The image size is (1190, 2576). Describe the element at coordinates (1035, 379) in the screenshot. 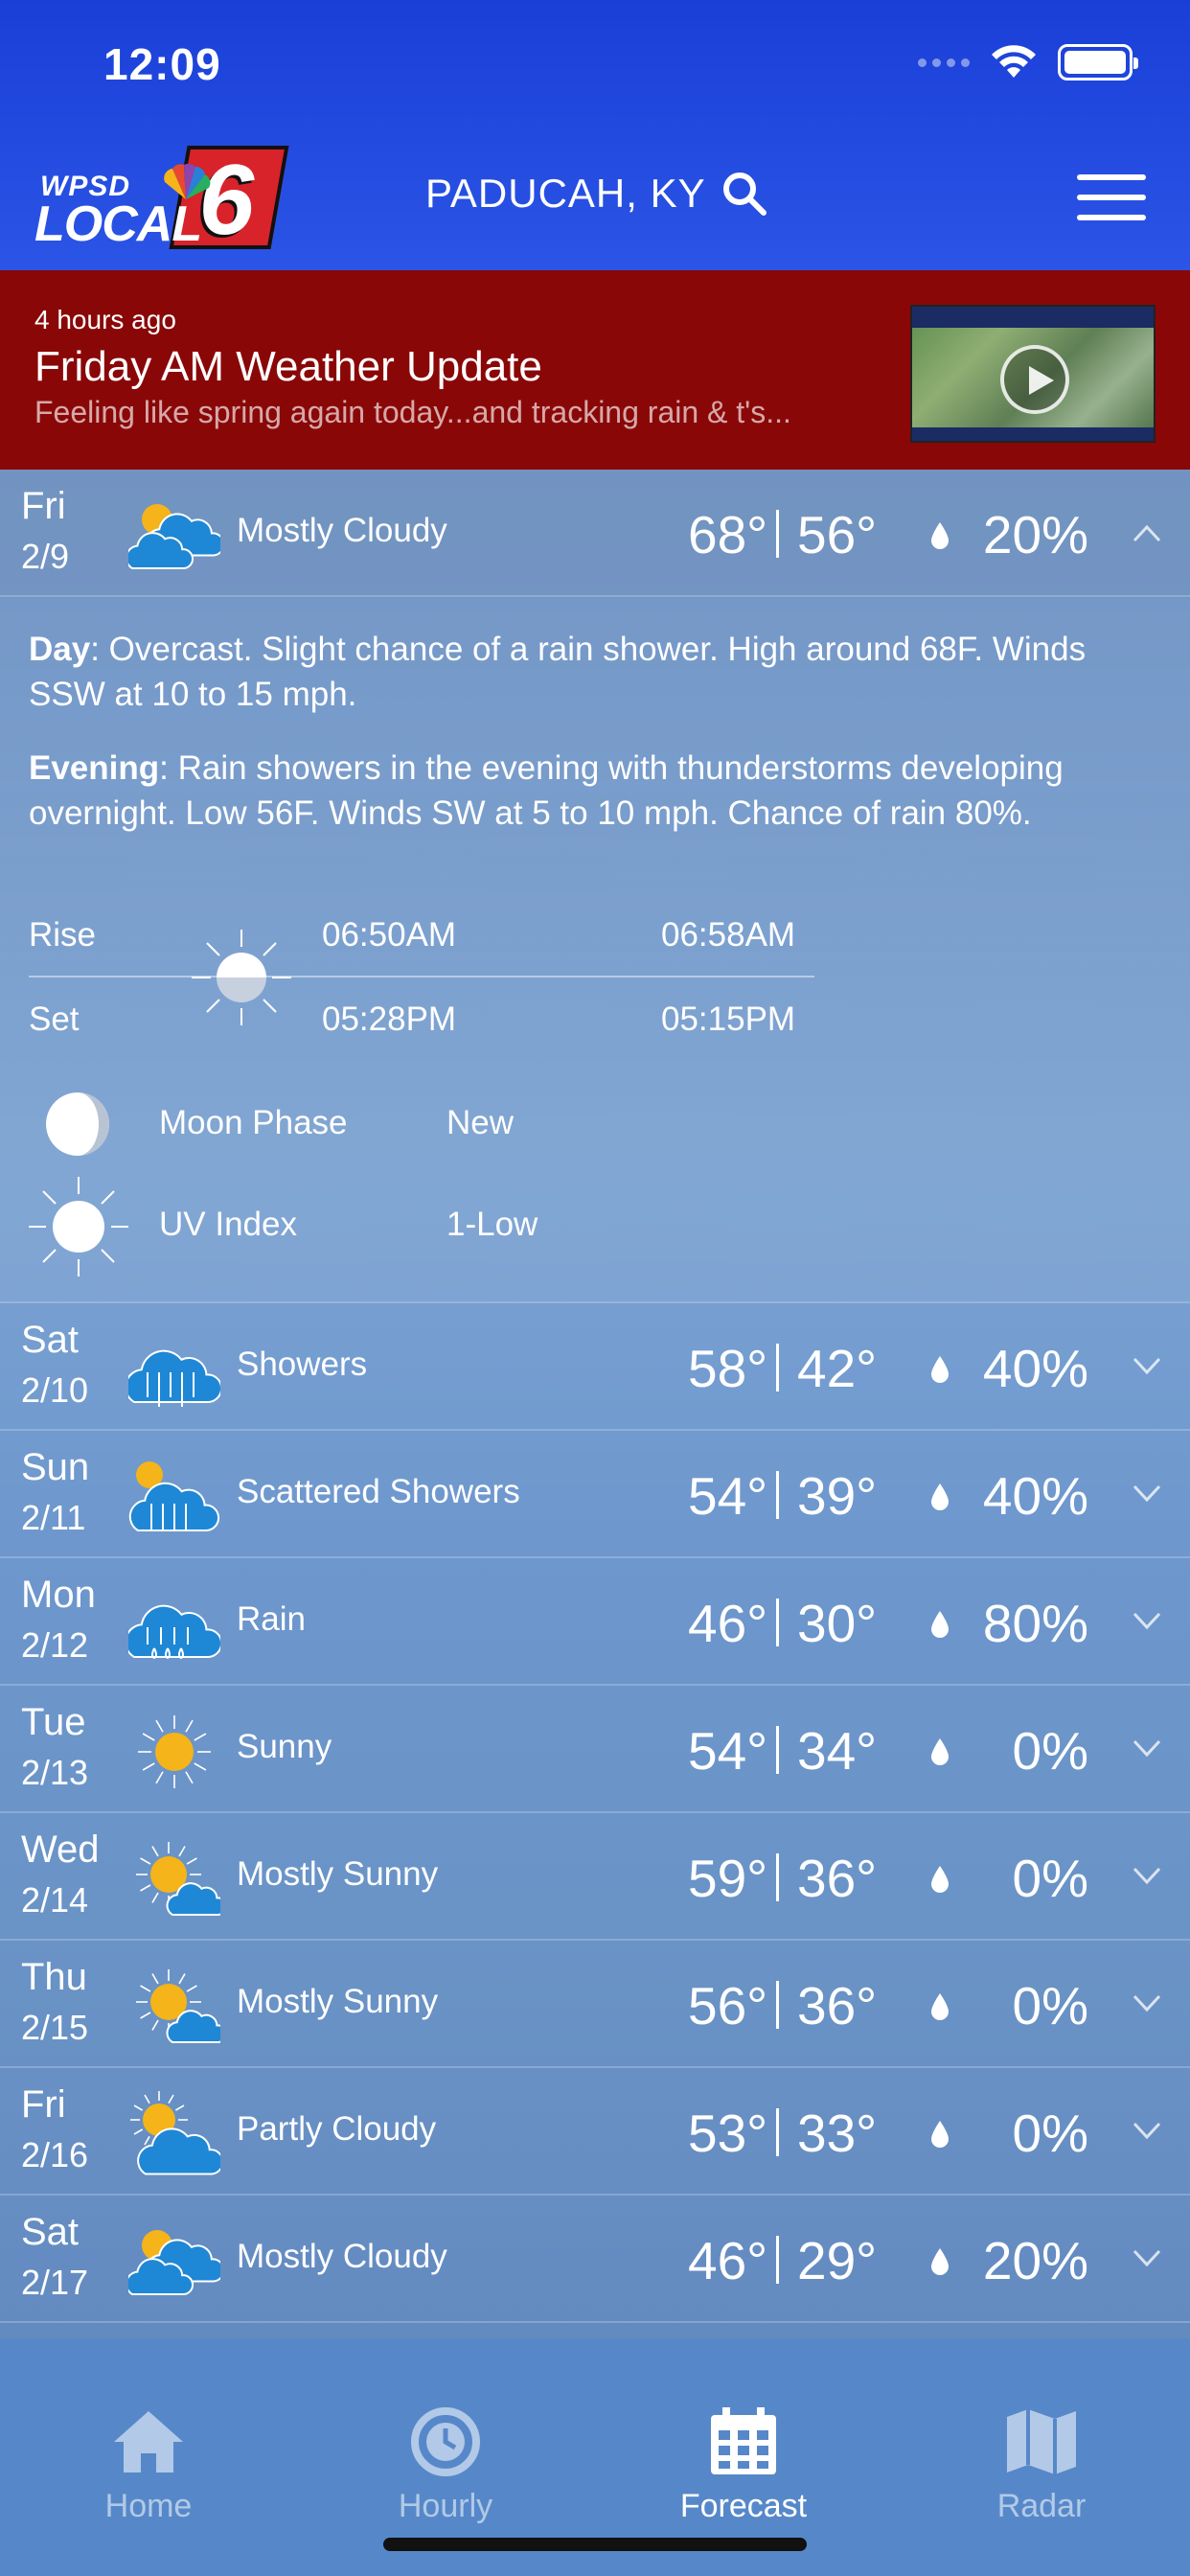

I see `play-icon` at that location.